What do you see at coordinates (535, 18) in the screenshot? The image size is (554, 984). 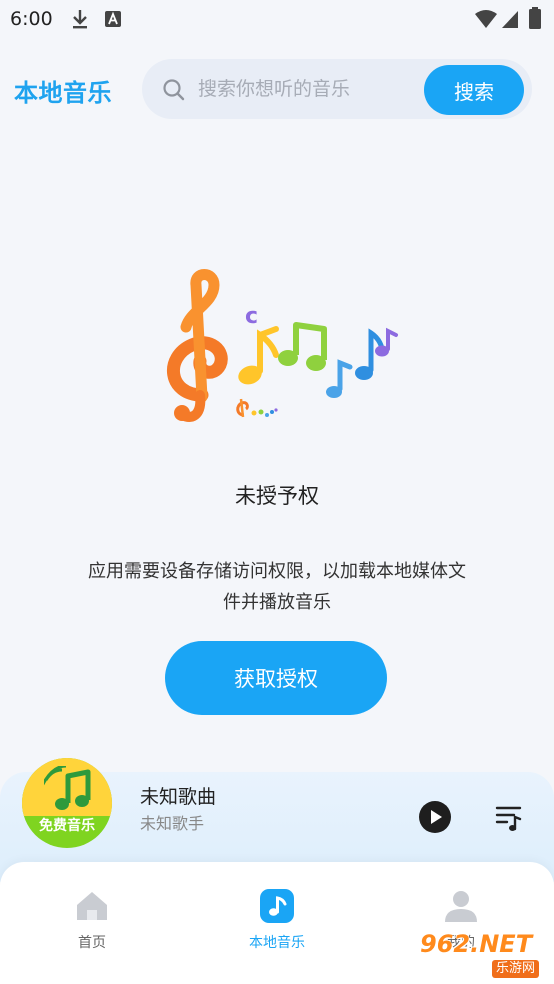 I see `battery-icon` at bounding box center [535, 18].